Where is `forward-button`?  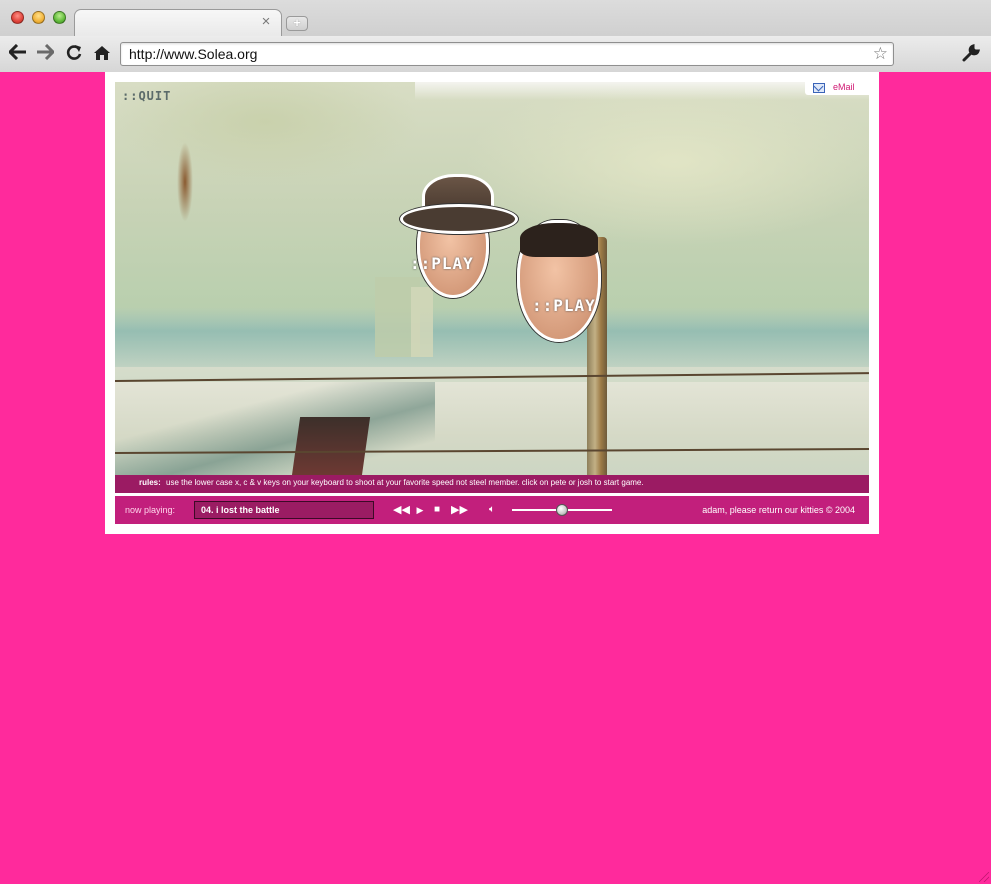
forward-button is located at coordinates (45, 53).